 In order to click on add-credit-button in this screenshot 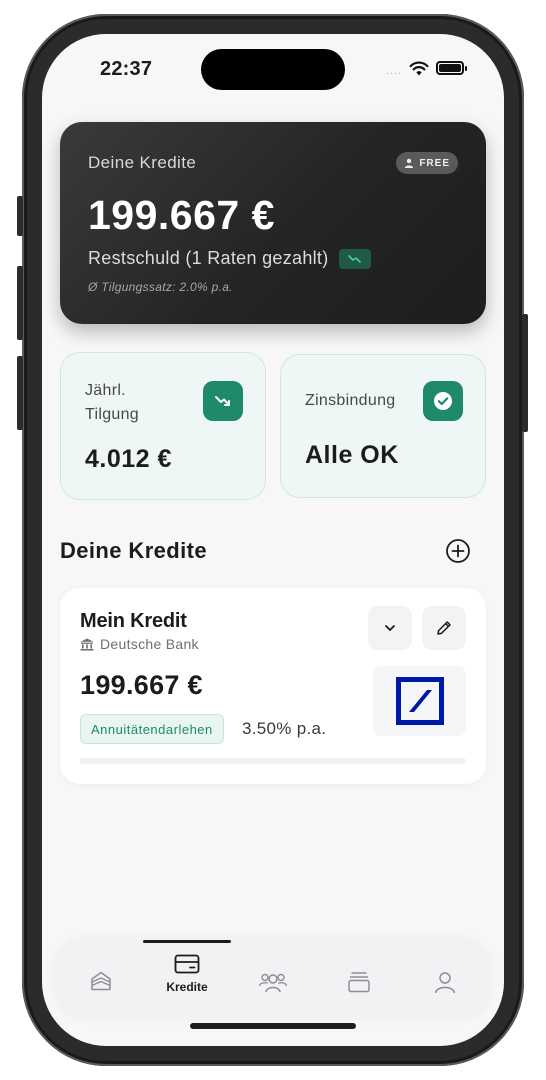, I will do `click(458, 551)`.